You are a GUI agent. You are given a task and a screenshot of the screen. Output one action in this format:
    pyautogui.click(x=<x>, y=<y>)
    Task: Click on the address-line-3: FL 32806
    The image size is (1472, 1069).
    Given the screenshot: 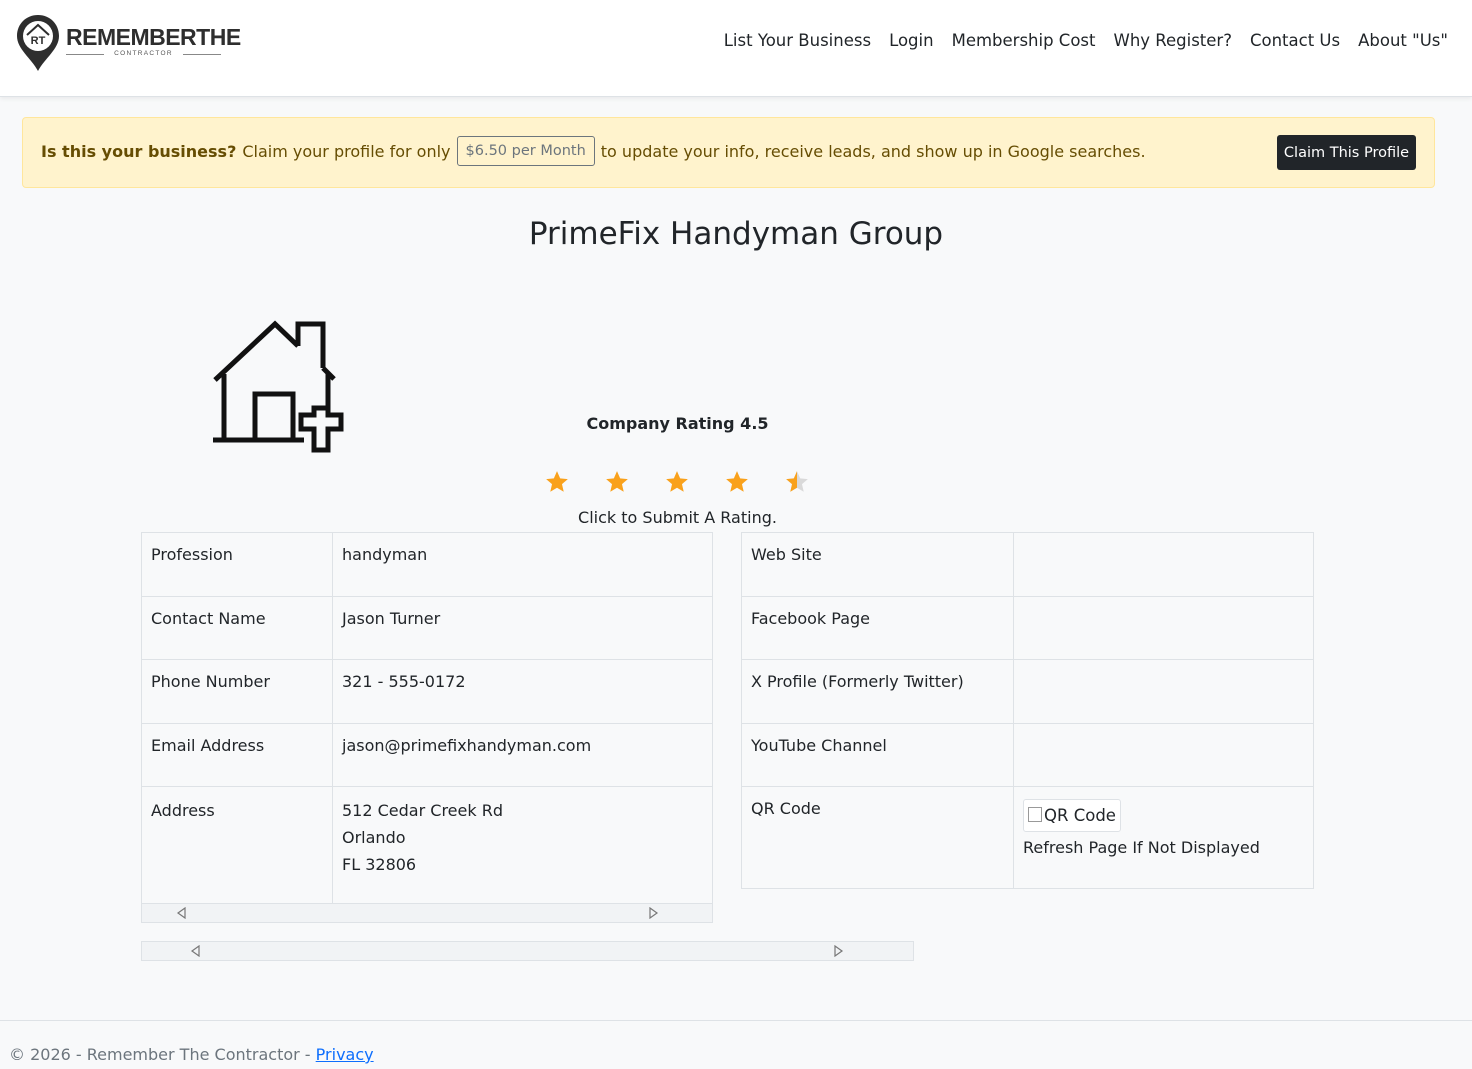 What is the action you would take?
    pyautogui.click(x=379, y=864)
    